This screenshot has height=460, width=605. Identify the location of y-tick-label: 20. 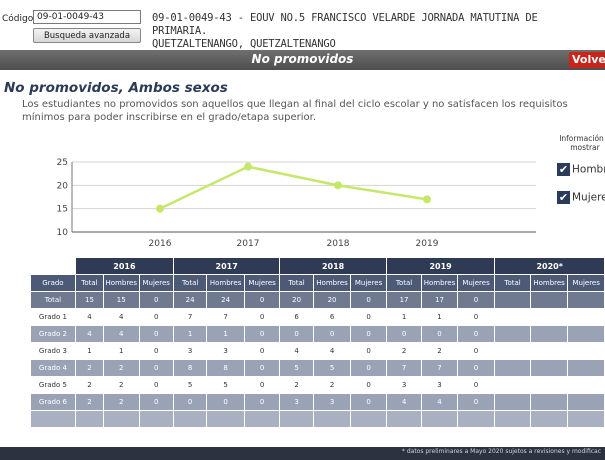
(63, 186).